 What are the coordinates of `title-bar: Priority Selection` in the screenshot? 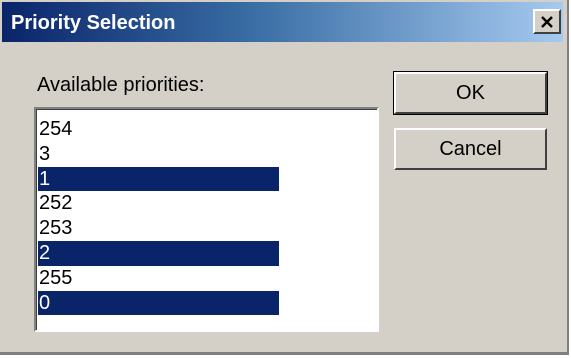 It's located at (282, 22).